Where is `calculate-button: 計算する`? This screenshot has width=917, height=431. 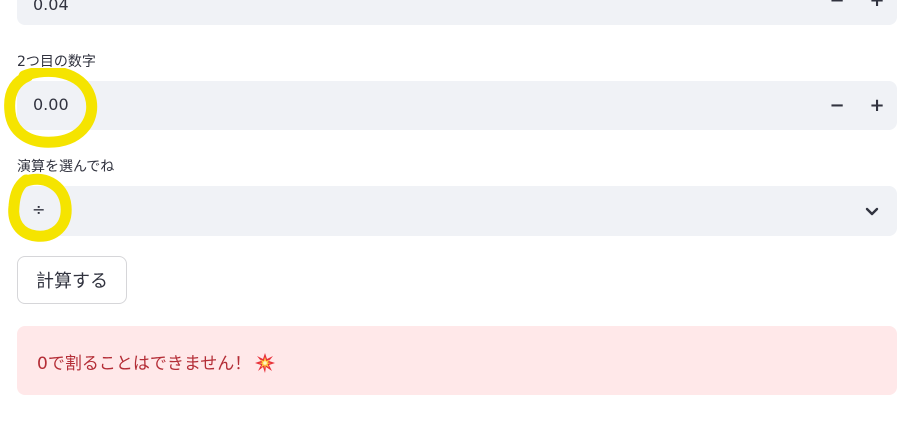
calculate-button: 計算する is located at coordinates (72, 280).